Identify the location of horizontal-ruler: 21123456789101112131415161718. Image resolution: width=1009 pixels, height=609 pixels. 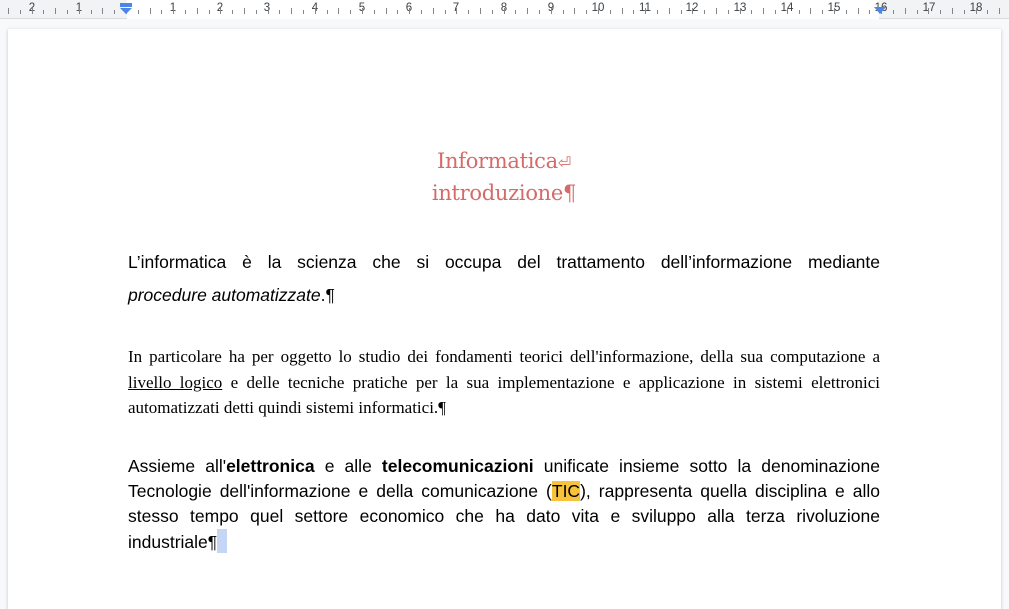
(504, 9).